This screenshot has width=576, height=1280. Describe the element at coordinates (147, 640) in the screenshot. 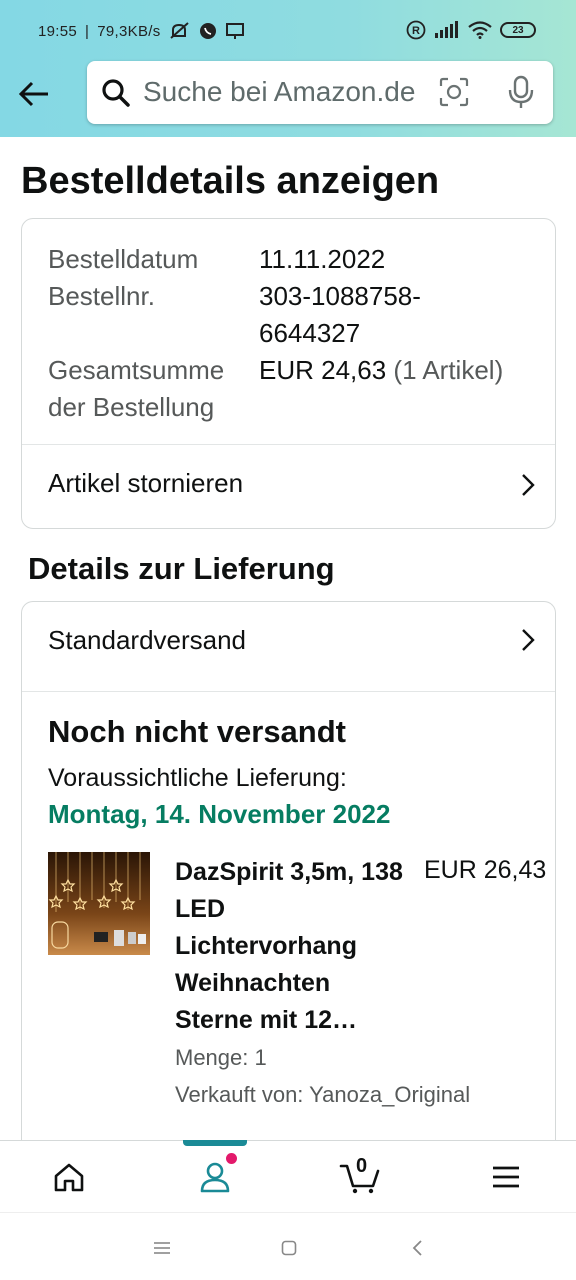

I see `shipping-method-label: Standardversand` at that location.